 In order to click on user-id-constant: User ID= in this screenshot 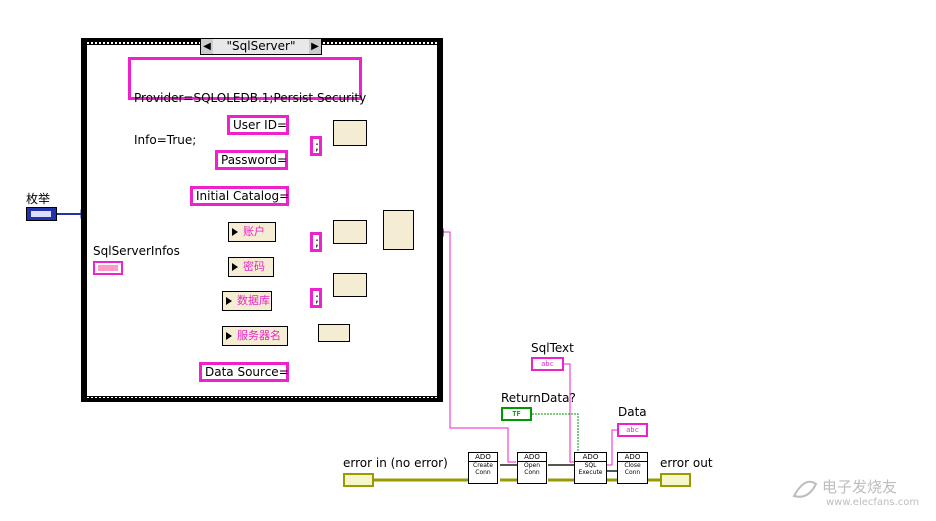, I will do `click(258, 125)`.